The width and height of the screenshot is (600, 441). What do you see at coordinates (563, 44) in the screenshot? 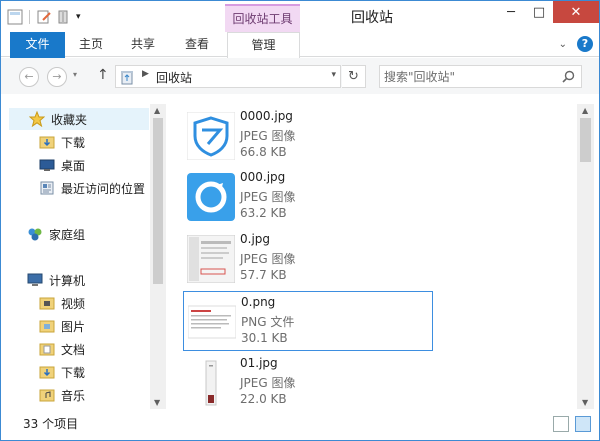
I see `expand-ribbon-chevron-icon: ⌄` at bounding box center [563, 44].